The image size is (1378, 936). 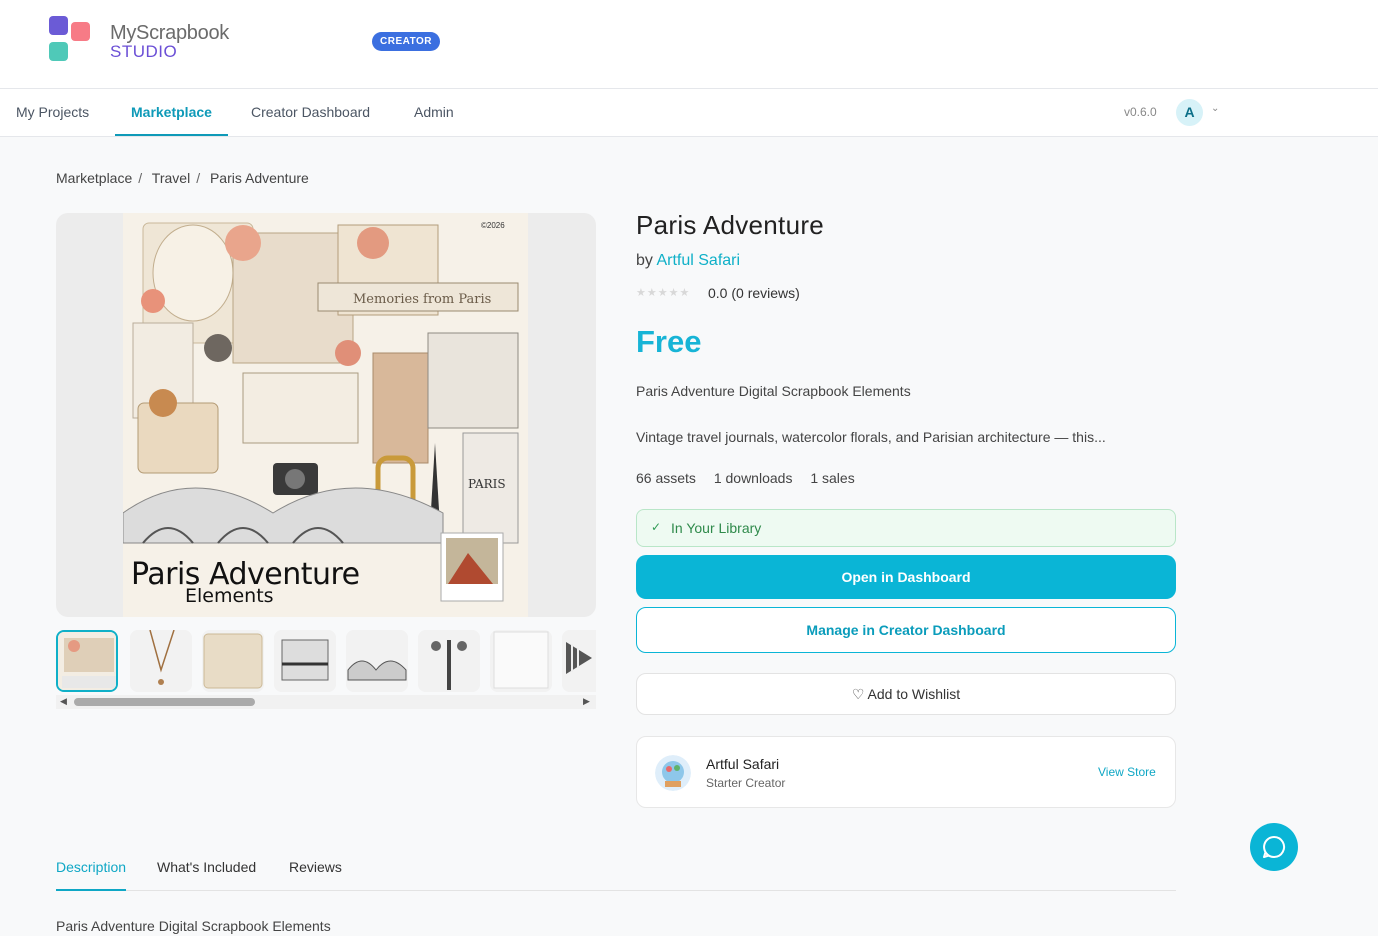 I want to click on brand-subname: STUDIO, so click(x=144, y=51).